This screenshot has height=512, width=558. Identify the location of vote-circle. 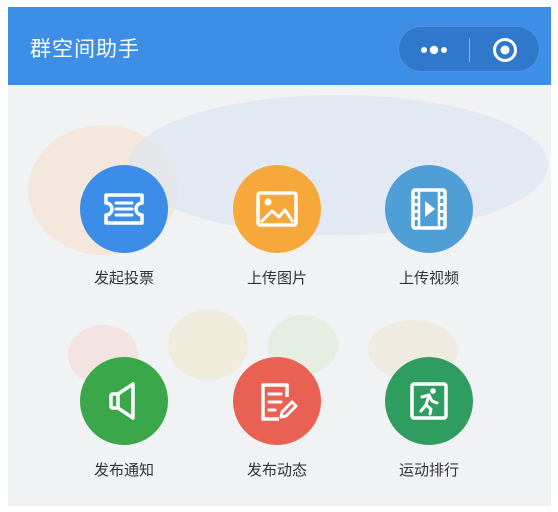
(124, 209).